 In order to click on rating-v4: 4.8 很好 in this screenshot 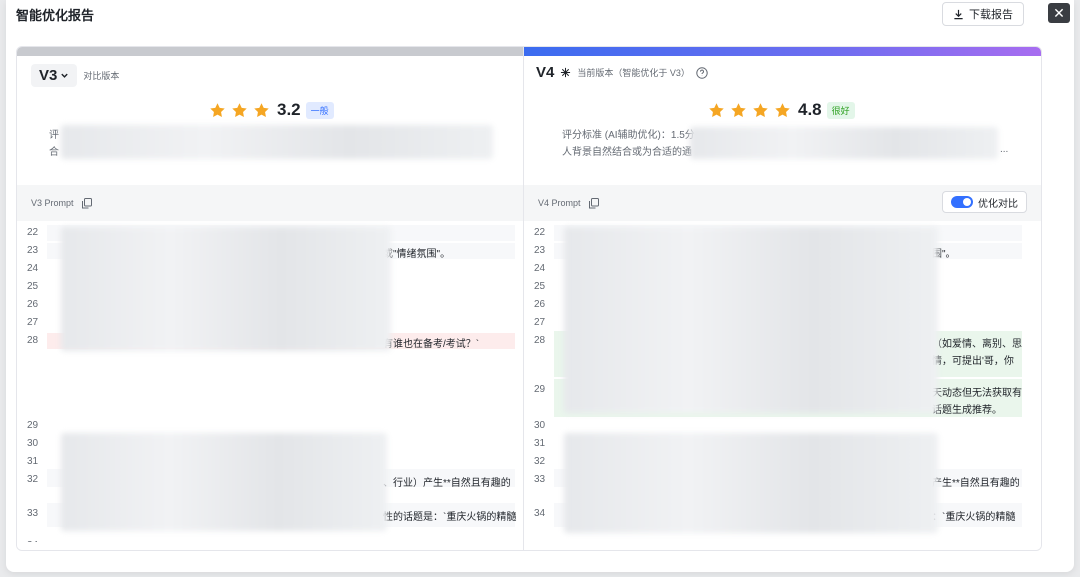, I will do `click(781, 110)`.